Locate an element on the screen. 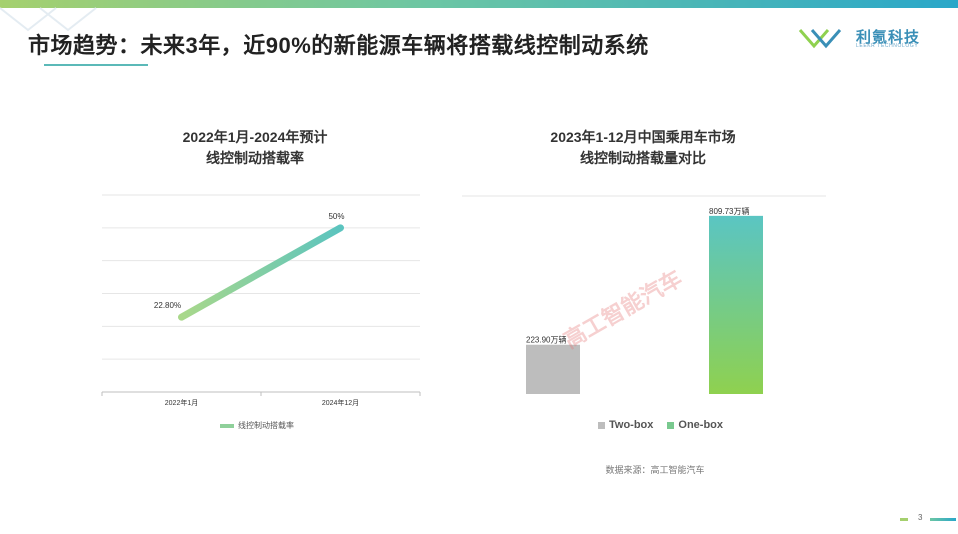 The width and height of the screenshot is (958, 534). legend-swatch-two-box is located at coordinates (601, 425).